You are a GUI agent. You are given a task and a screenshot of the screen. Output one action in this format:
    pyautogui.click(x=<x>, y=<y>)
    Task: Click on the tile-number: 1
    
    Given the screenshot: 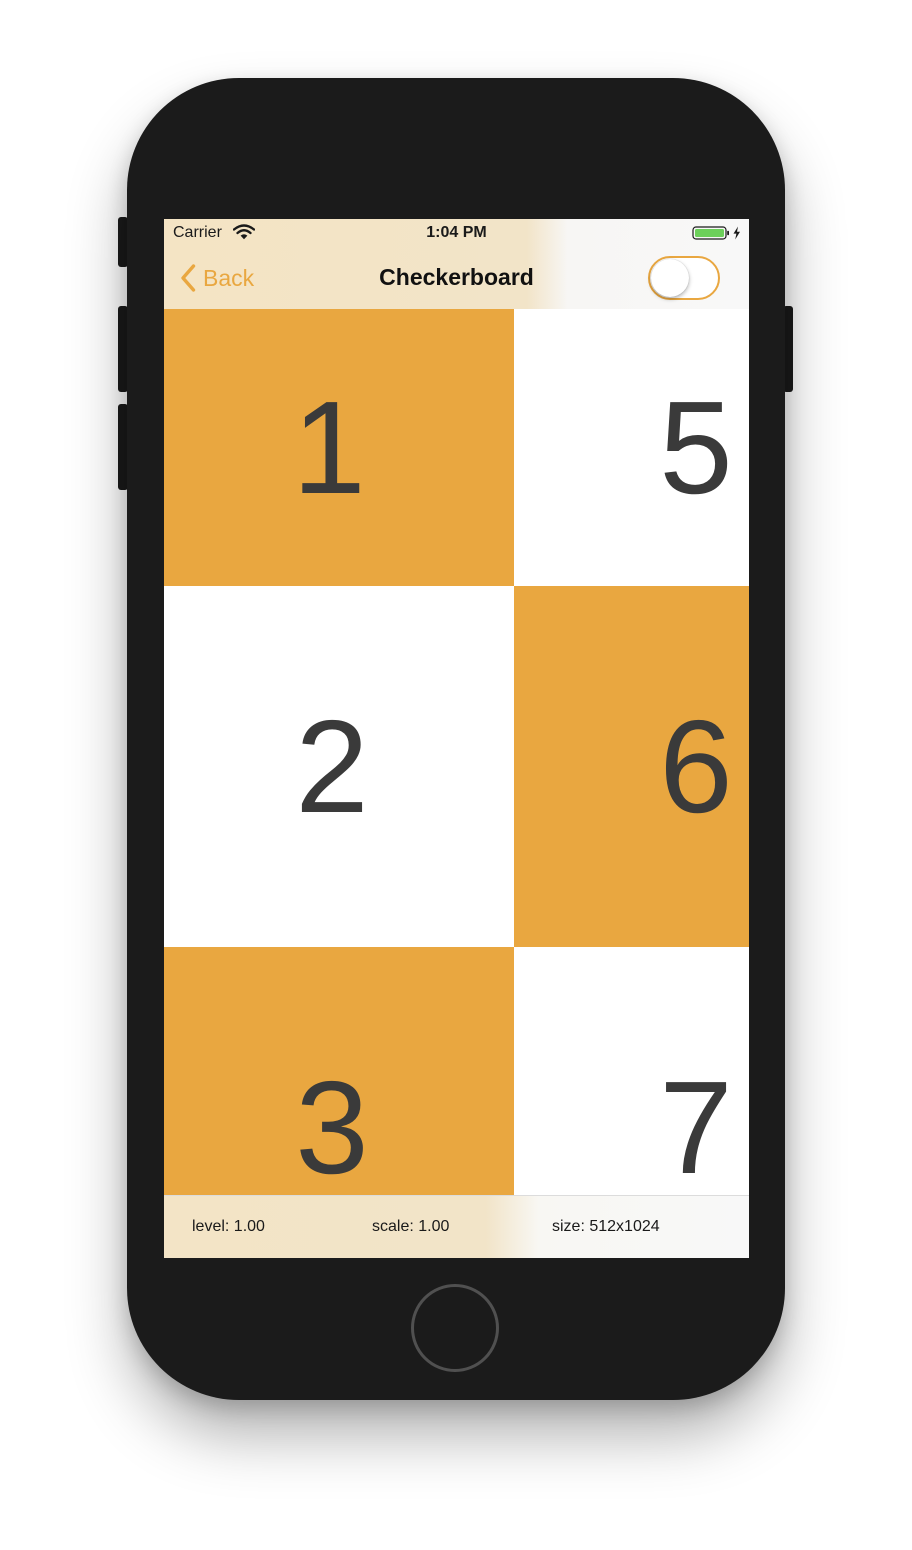 What is the action you would take?
    pyautogui.click(x=329, y=447)
    